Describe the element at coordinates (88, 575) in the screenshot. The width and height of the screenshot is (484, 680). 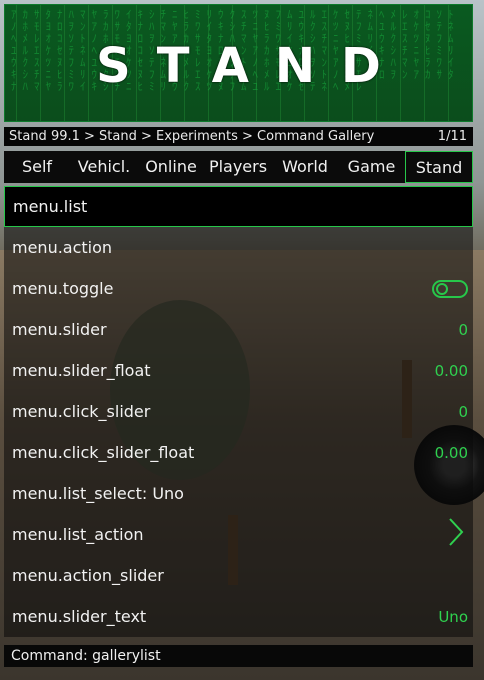
I see `list-item-label: menu.action_slider` at that location.